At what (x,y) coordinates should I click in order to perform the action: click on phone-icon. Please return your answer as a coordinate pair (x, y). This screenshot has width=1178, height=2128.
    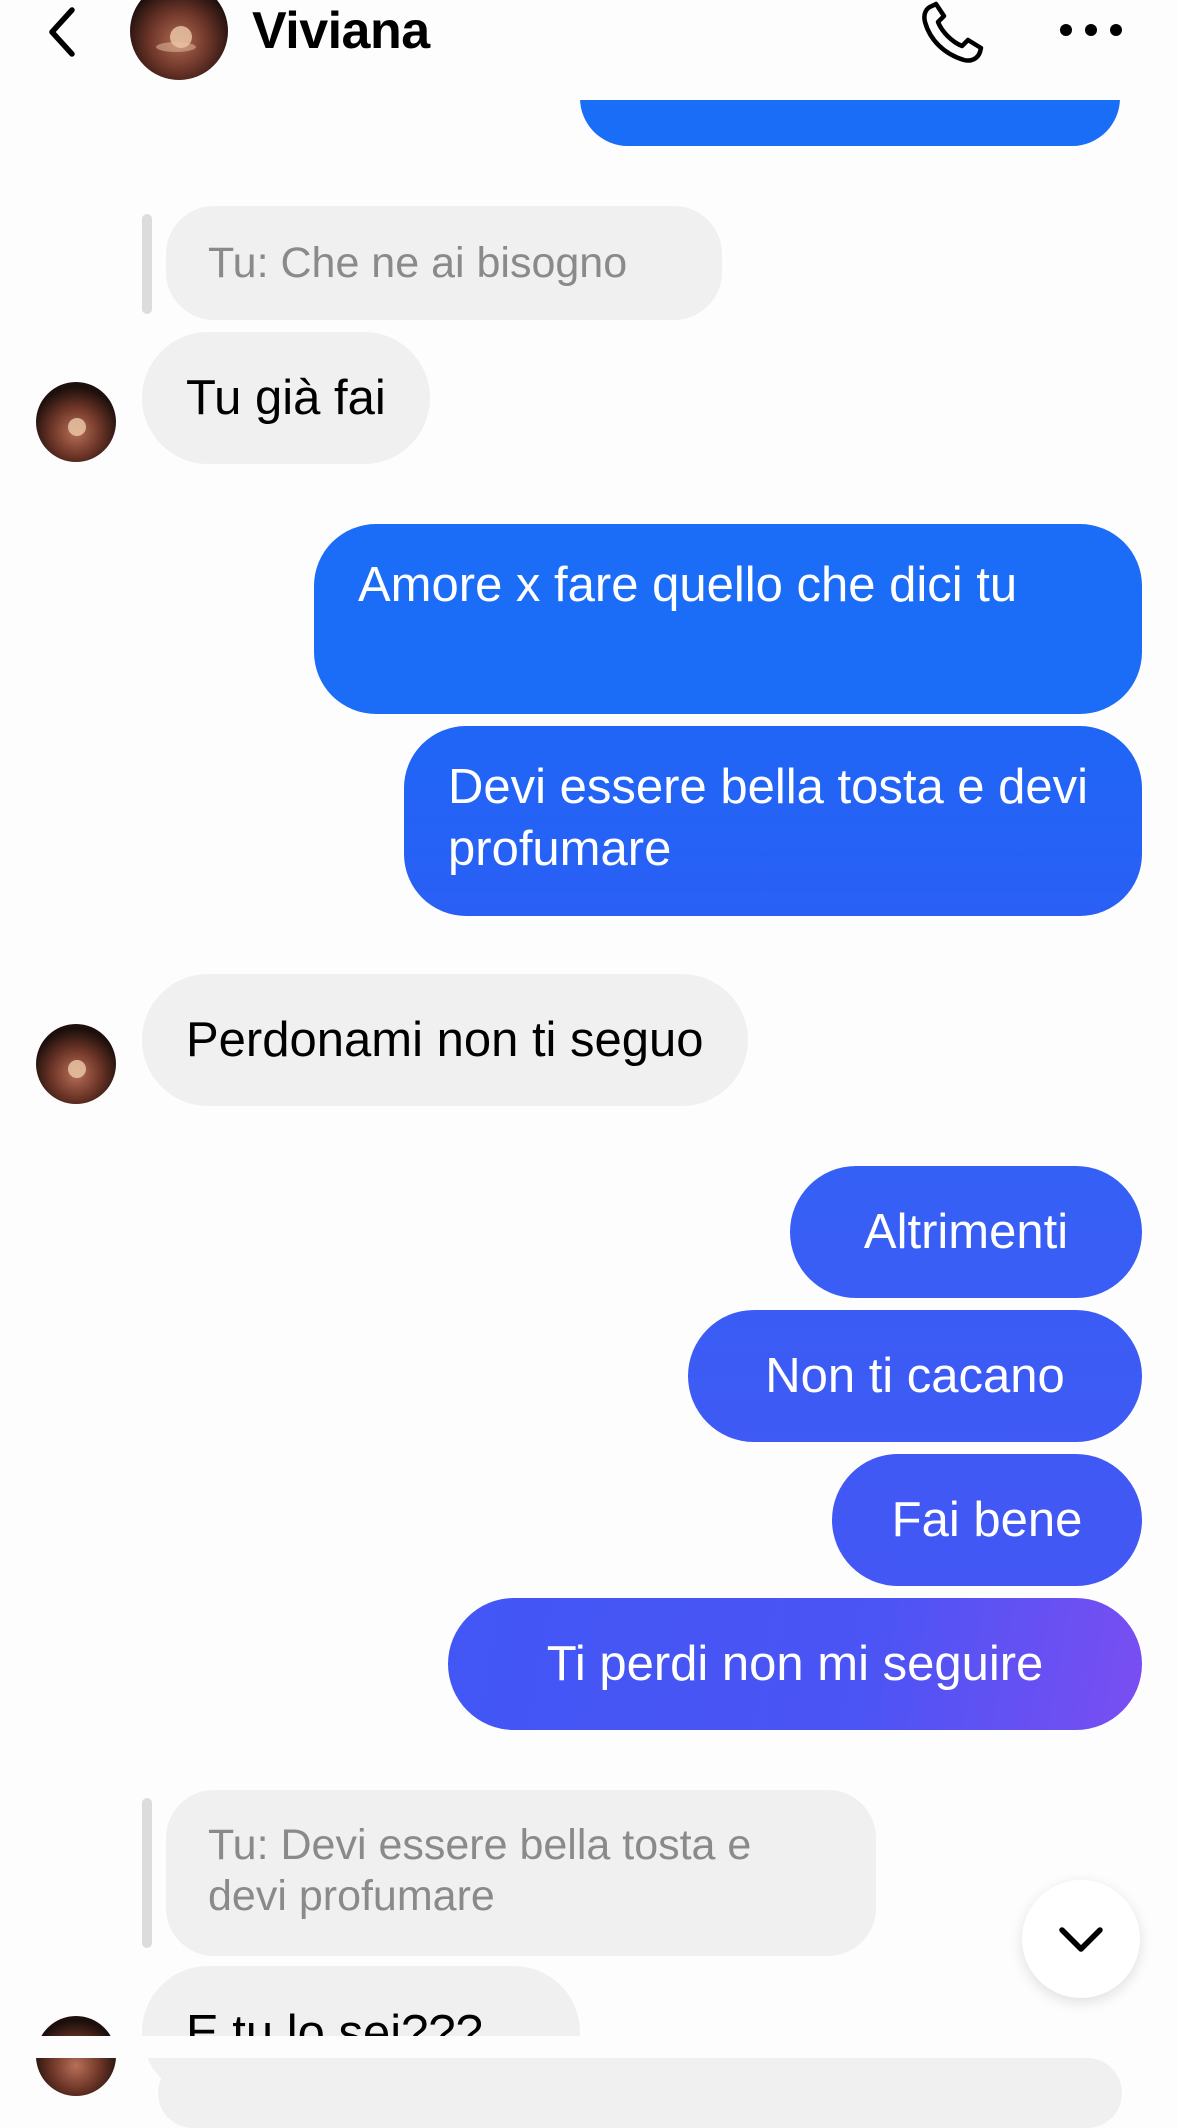
    Looking at the image, I should click on (954, 33).